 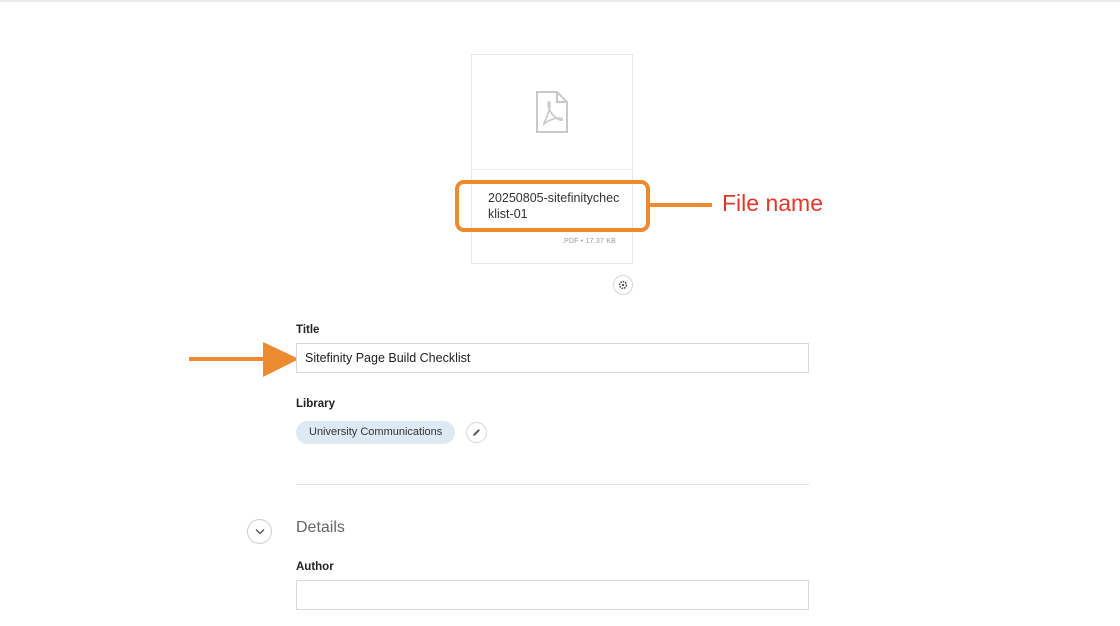 What do you see at coordinates (552, 484) in the screenshot?
I see `section-divider` at bounding box center [552, 484].